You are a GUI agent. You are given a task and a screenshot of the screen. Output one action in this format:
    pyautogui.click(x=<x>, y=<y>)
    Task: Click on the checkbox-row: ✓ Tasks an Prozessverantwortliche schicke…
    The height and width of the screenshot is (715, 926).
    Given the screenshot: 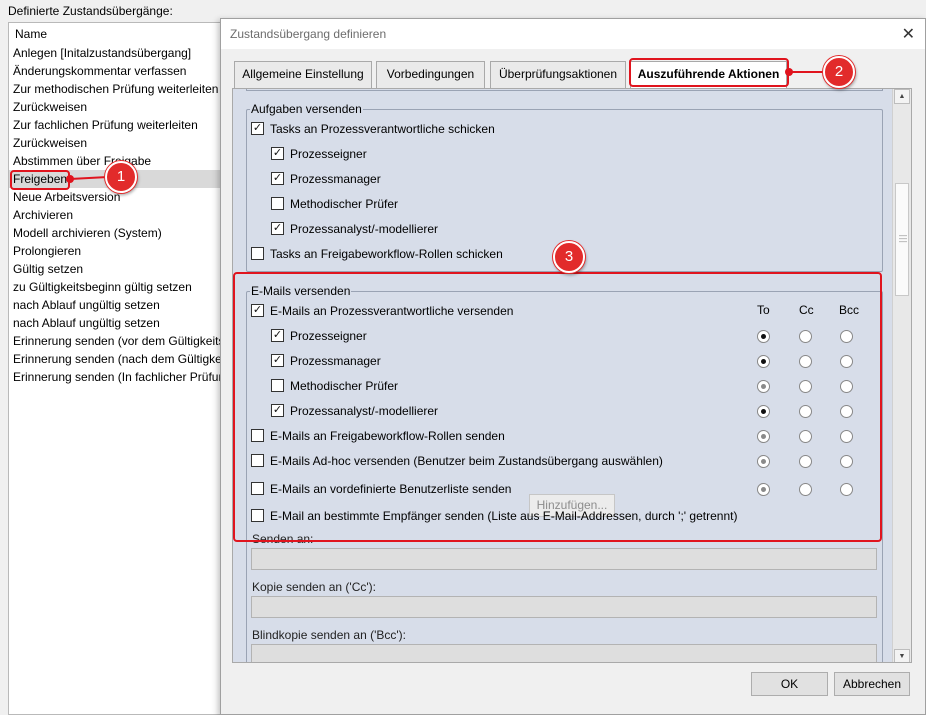 What is the action you would take?
    pyautogui.click(x=373, y=129)
    